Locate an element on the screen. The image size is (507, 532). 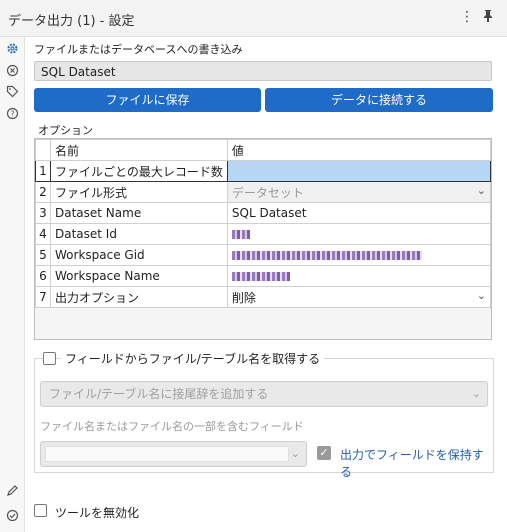
keep-field-checkbox: ✓ is located at coordinates (324, 453).